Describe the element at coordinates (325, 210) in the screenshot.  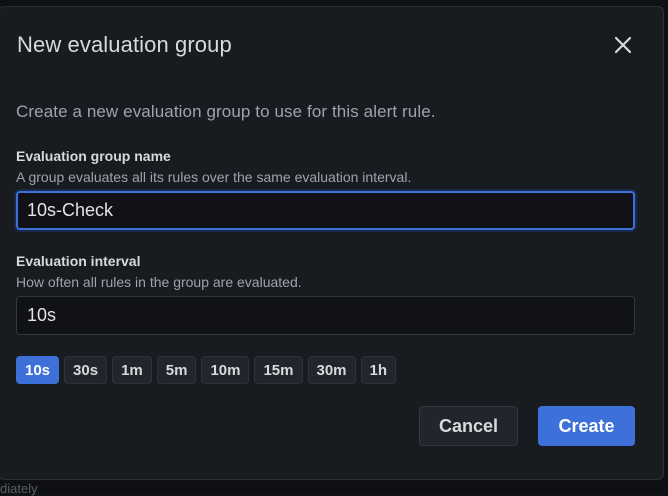
I see `group-name-input` at that location.